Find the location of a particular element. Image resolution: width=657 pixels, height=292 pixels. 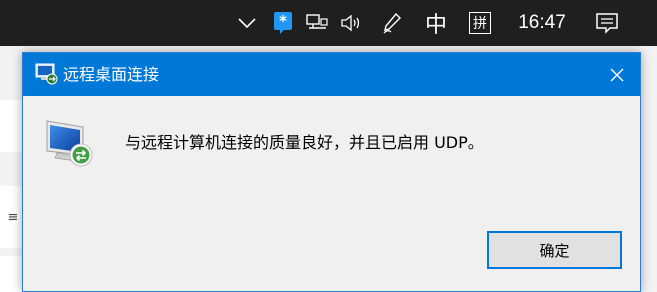

ime-language-indicator: 中 is located at coordinates (436, 23).